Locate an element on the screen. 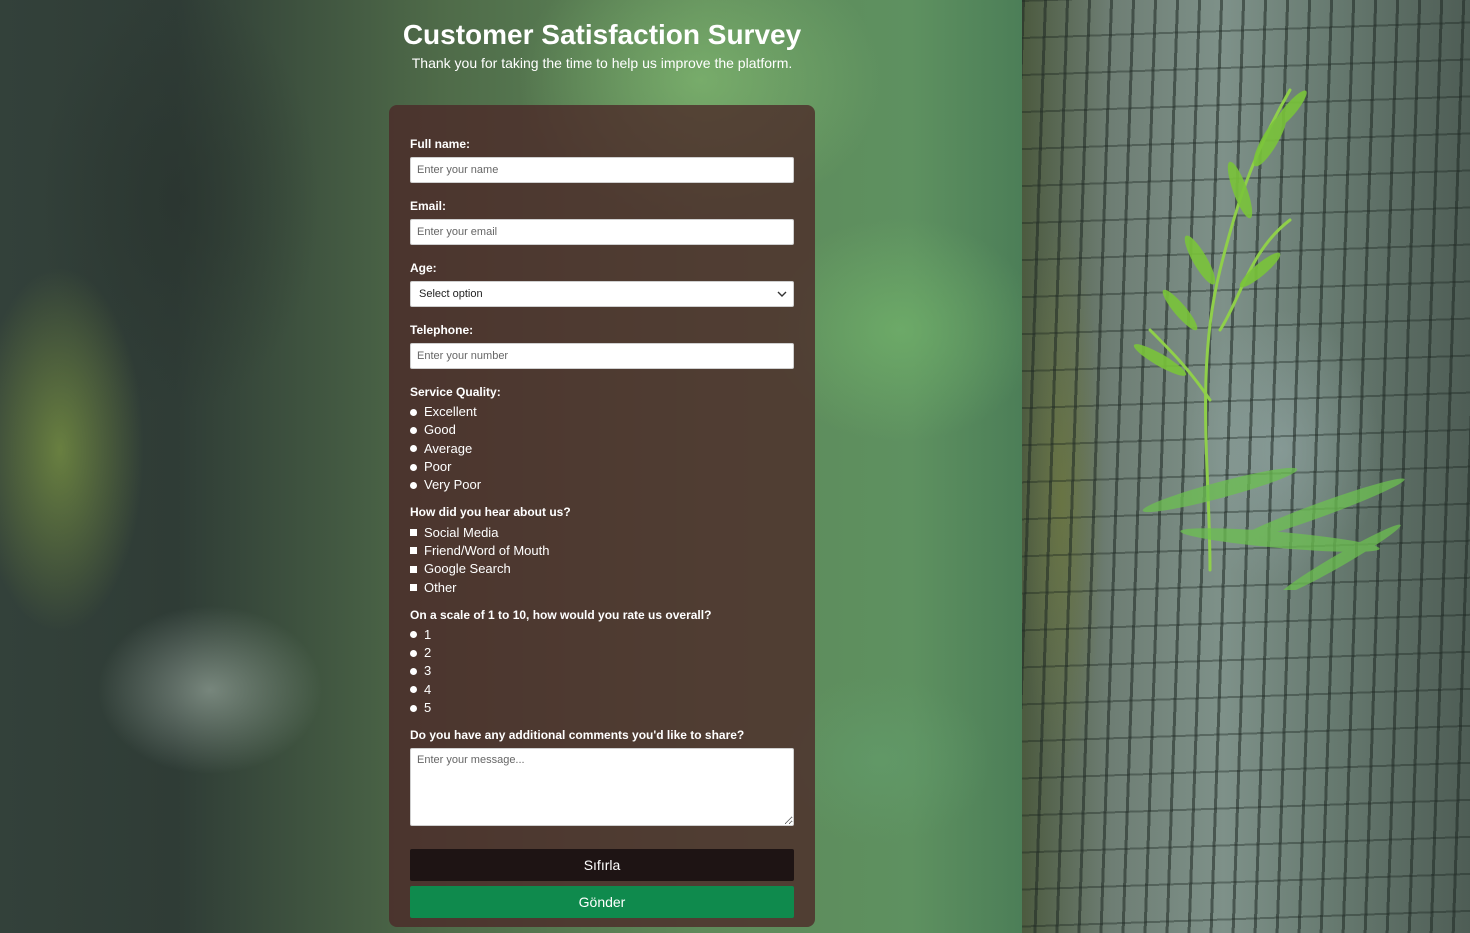 The width and height of the screenshot is (1470, 933). hear-about-option-social-media: Social Media is located at coordinates (602, 532).